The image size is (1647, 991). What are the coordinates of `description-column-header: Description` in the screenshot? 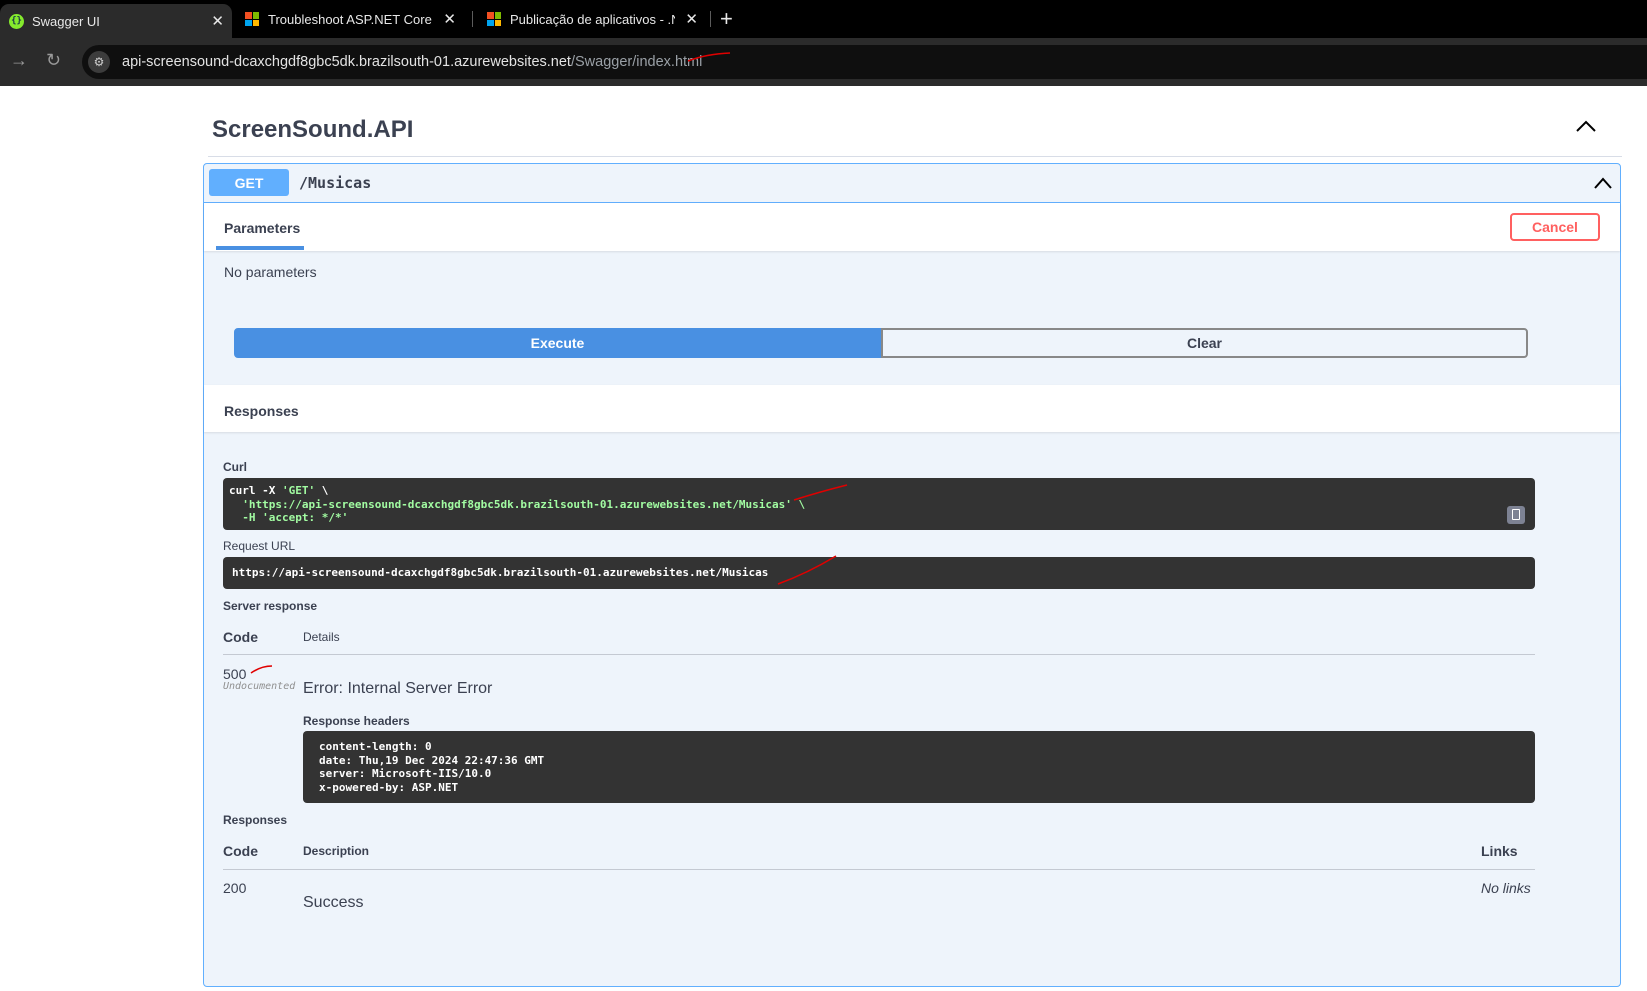 It's located at (336, 851).